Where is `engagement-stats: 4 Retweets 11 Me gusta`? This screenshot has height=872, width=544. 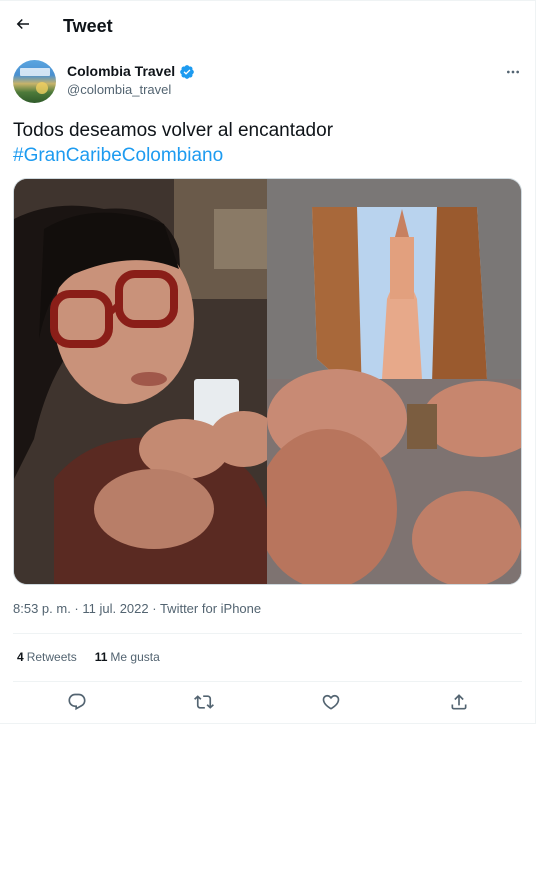 engagement-stats: 4 Retweets 11 Me gusta is located at coordinates (97, 657).